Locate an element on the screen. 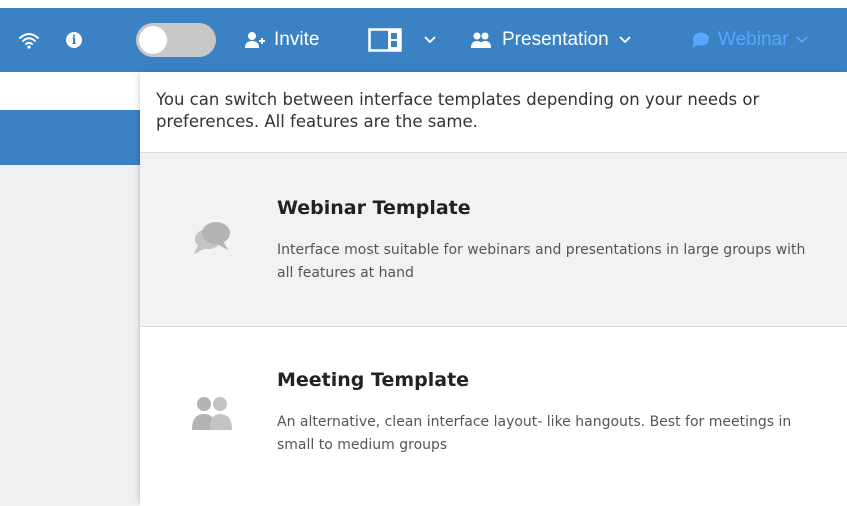  window-top-edge is located at coordinates (423, 4).